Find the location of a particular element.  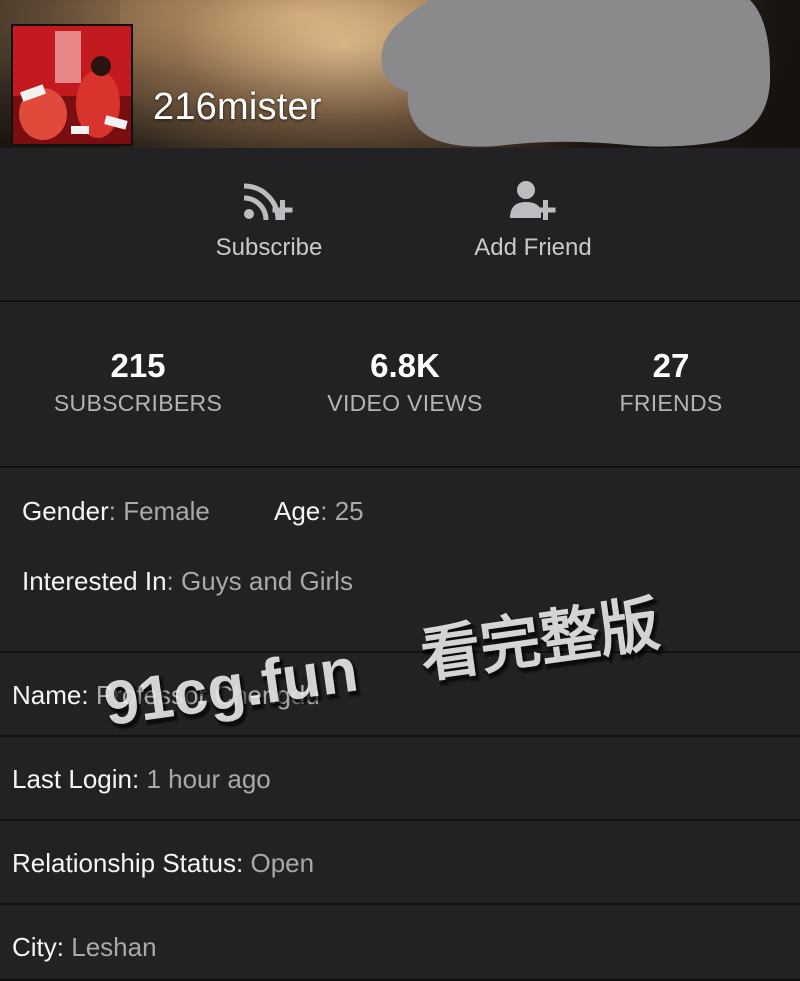

detail-value: Professor Chengdu is located at coordinates (207, 695).